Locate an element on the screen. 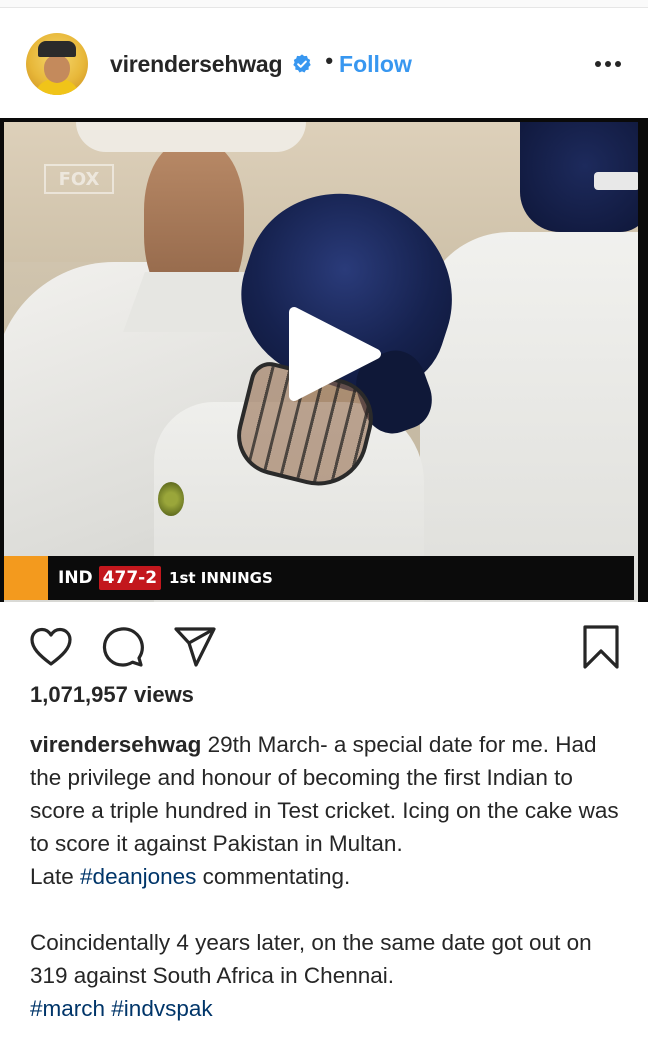 Image resolution: width=648 pixels, height=1056 pixels. caption-paragraph-2: Late #deanjones commentating. is located at coordinates (328, 876).